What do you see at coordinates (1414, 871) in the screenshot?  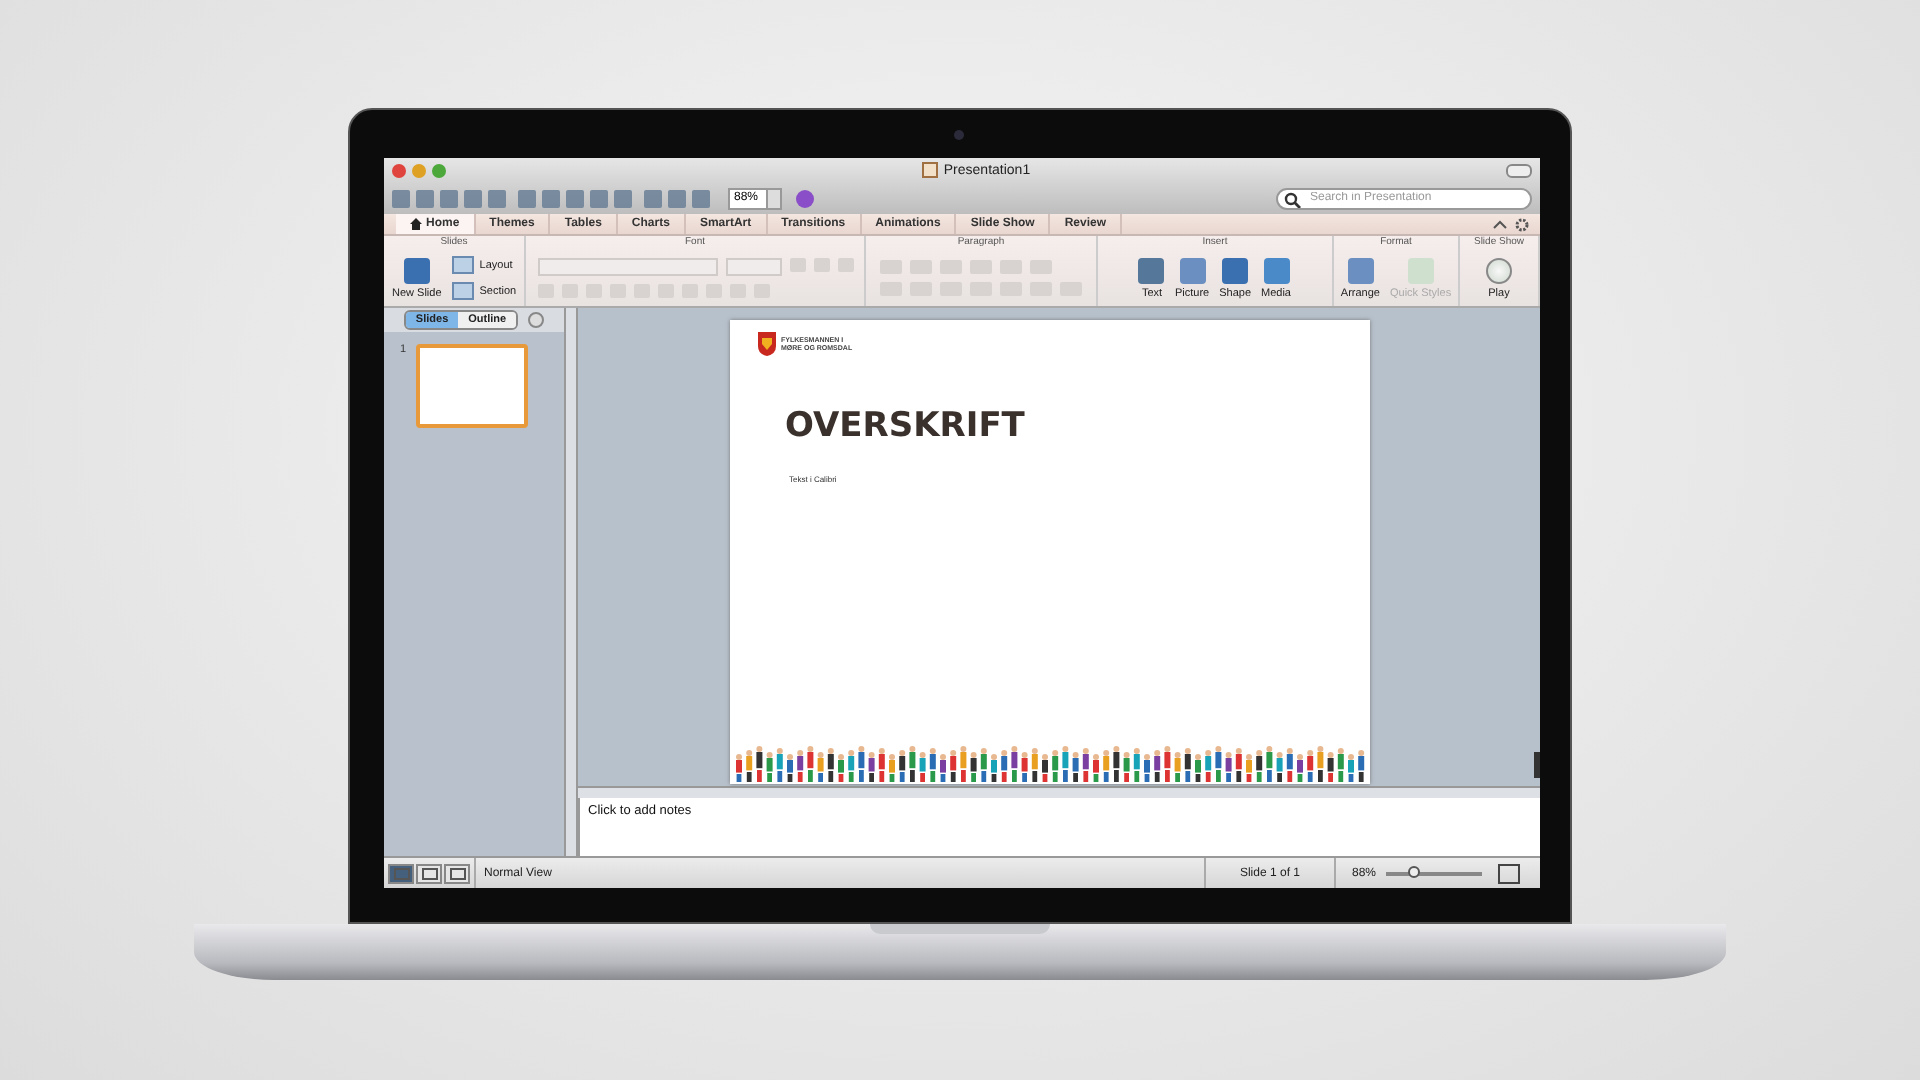 I see `zoom-slider-thumb` at bounding box center [1414, 871].